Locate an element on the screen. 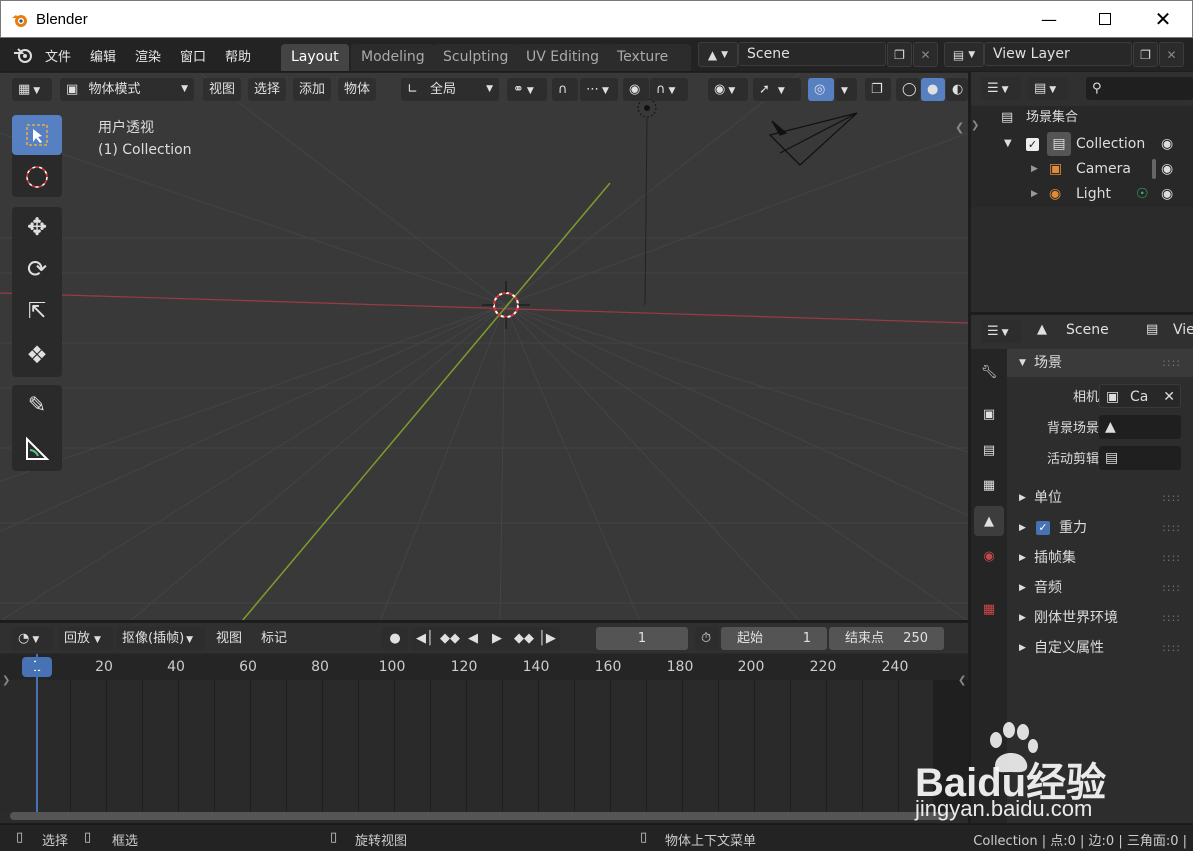 The image size is (1193, 851). jump-end-icon: │▶ is located at coordinates (547, 638).